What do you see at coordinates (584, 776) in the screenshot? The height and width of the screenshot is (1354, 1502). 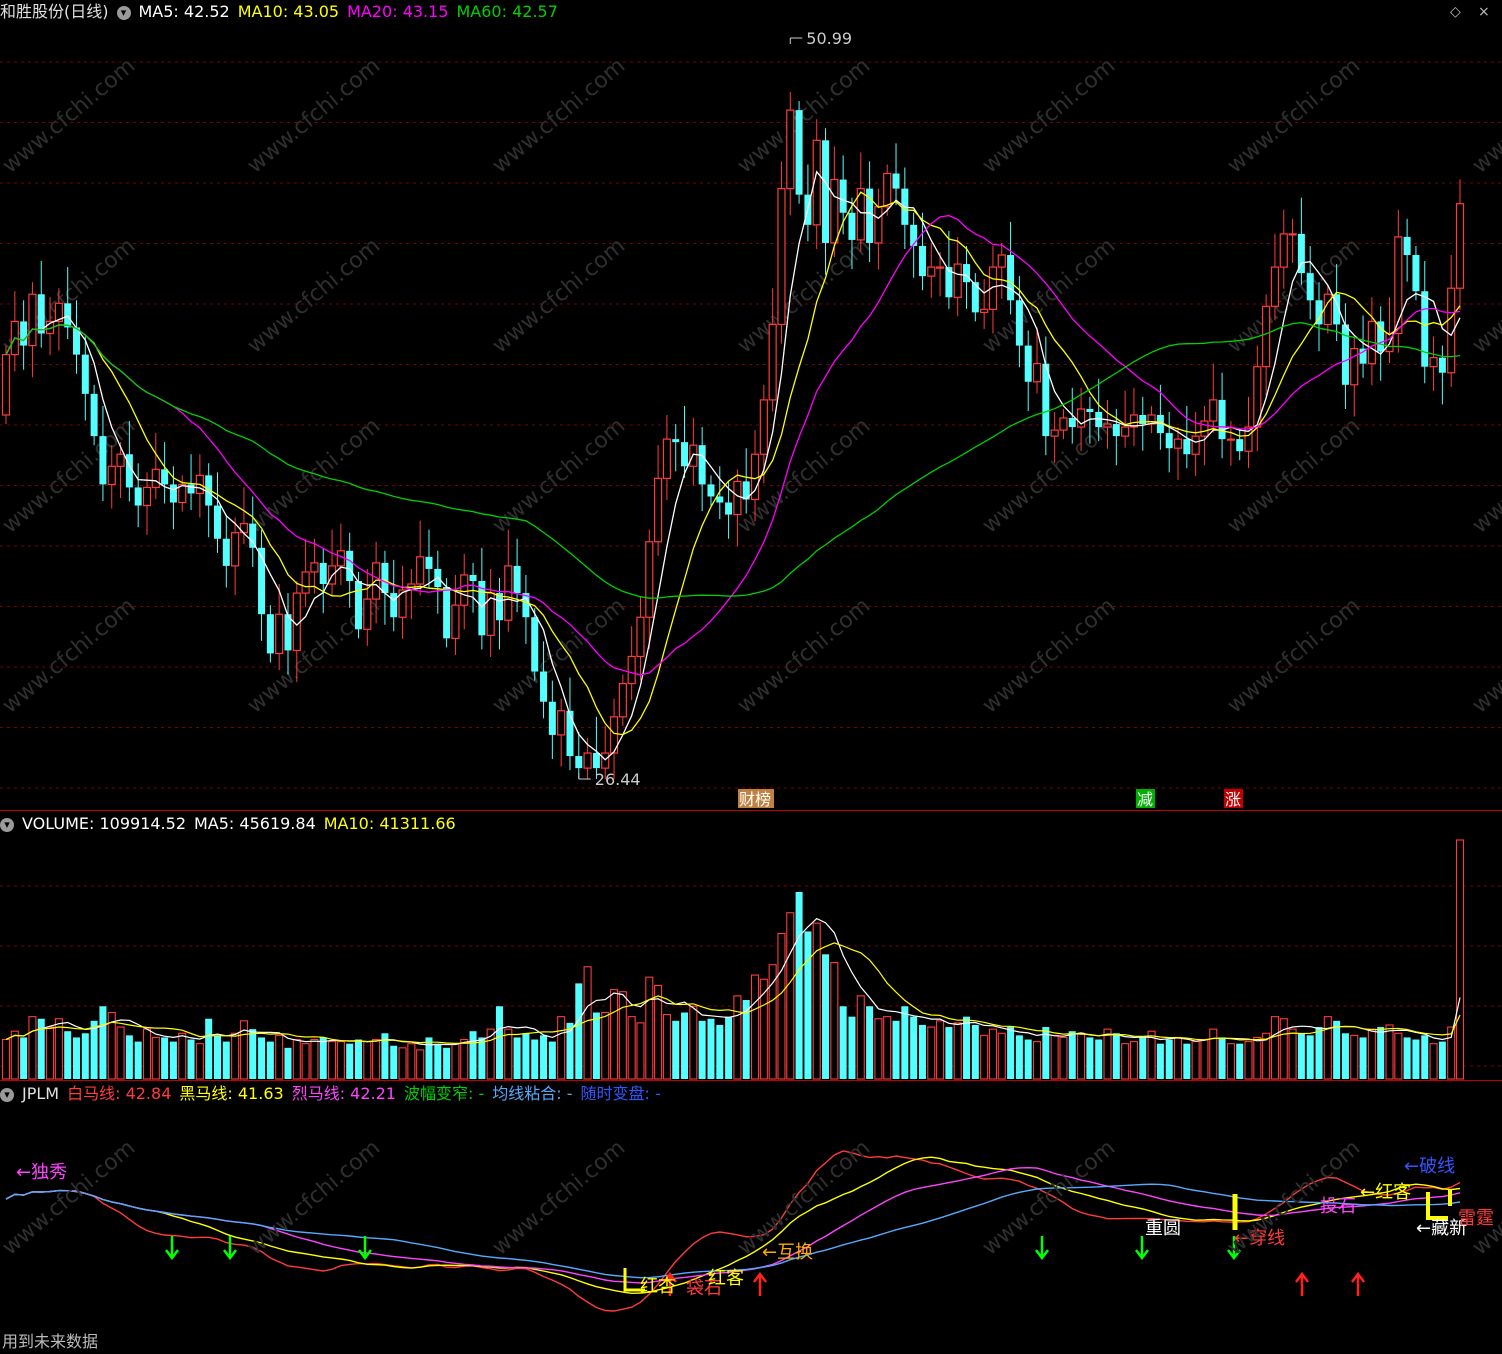 I see `low-marker` at bounding box center [584, 776].